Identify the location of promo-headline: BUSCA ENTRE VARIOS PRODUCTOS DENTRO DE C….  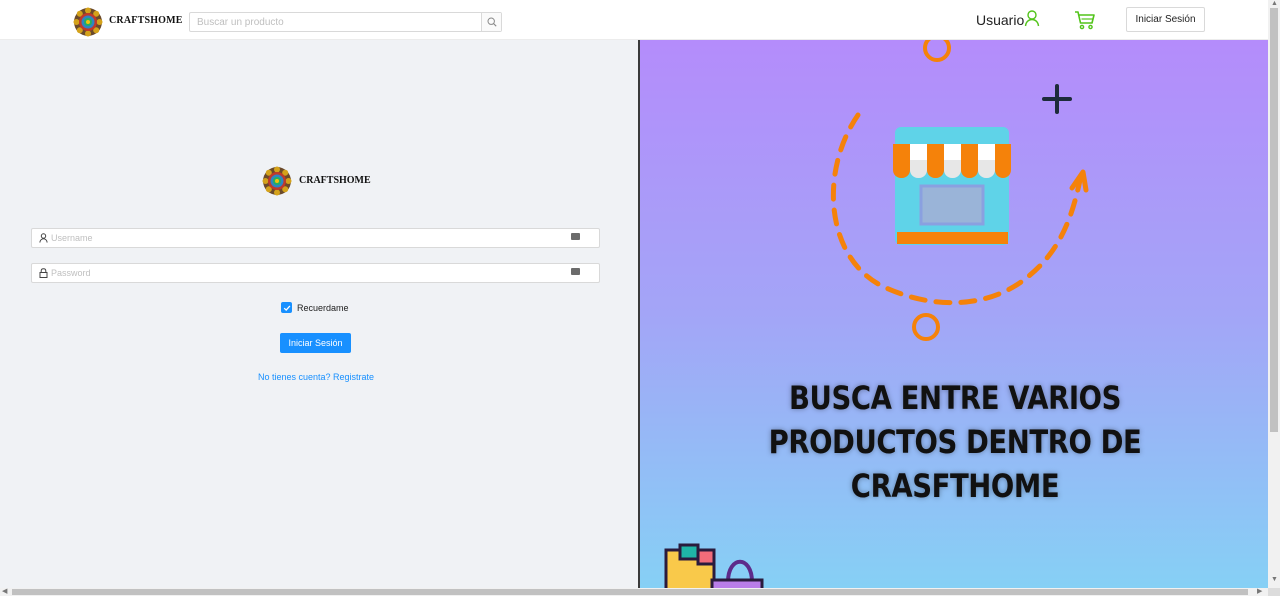
(955, 442).